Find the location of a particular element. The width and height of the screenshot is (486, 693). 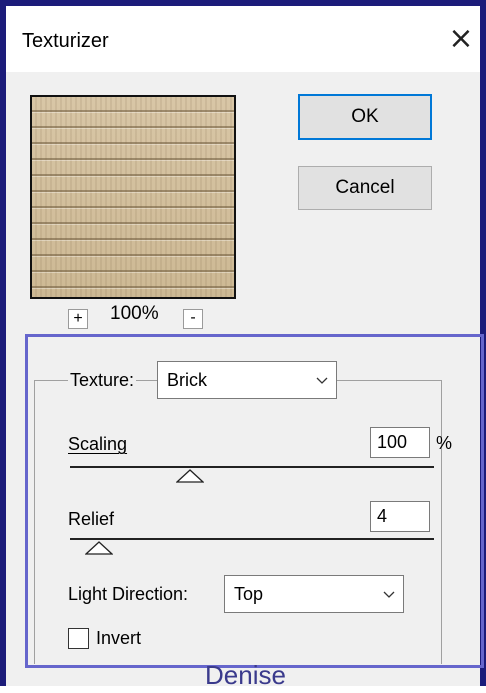

scaling-unit: % is located at coordinates (444, 443).